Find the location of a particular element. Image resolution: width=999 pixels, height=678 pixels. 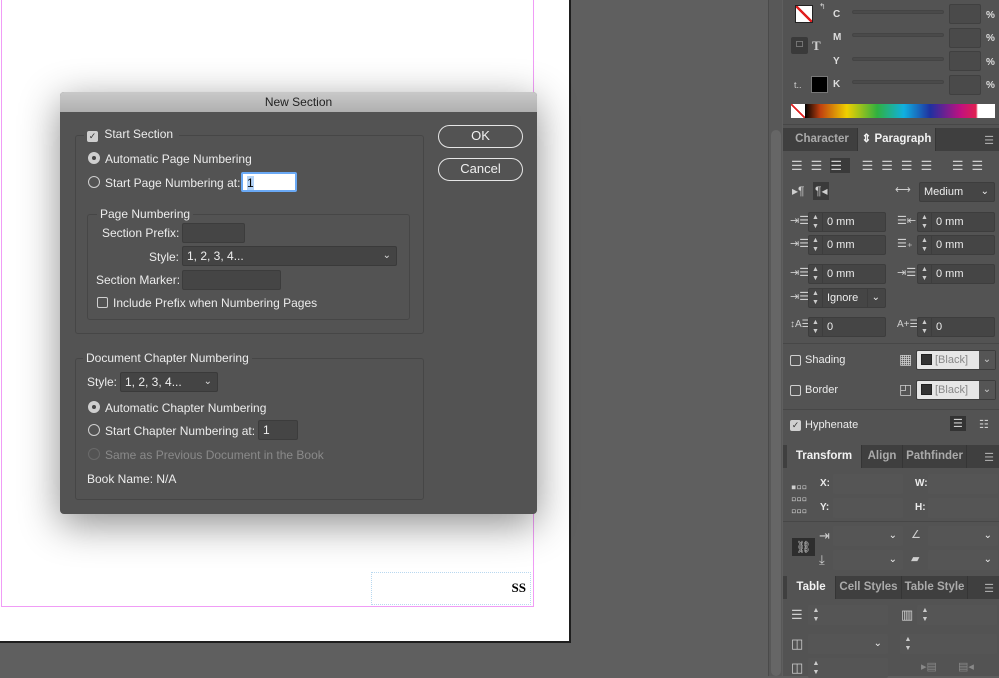

tab-pathfinder: Pathfinder is located at coordinates (935, 456).